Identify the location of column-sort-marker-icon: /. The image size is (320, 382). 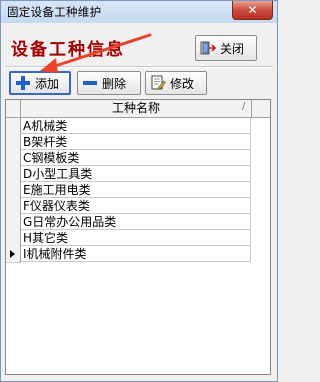
(244, 106).